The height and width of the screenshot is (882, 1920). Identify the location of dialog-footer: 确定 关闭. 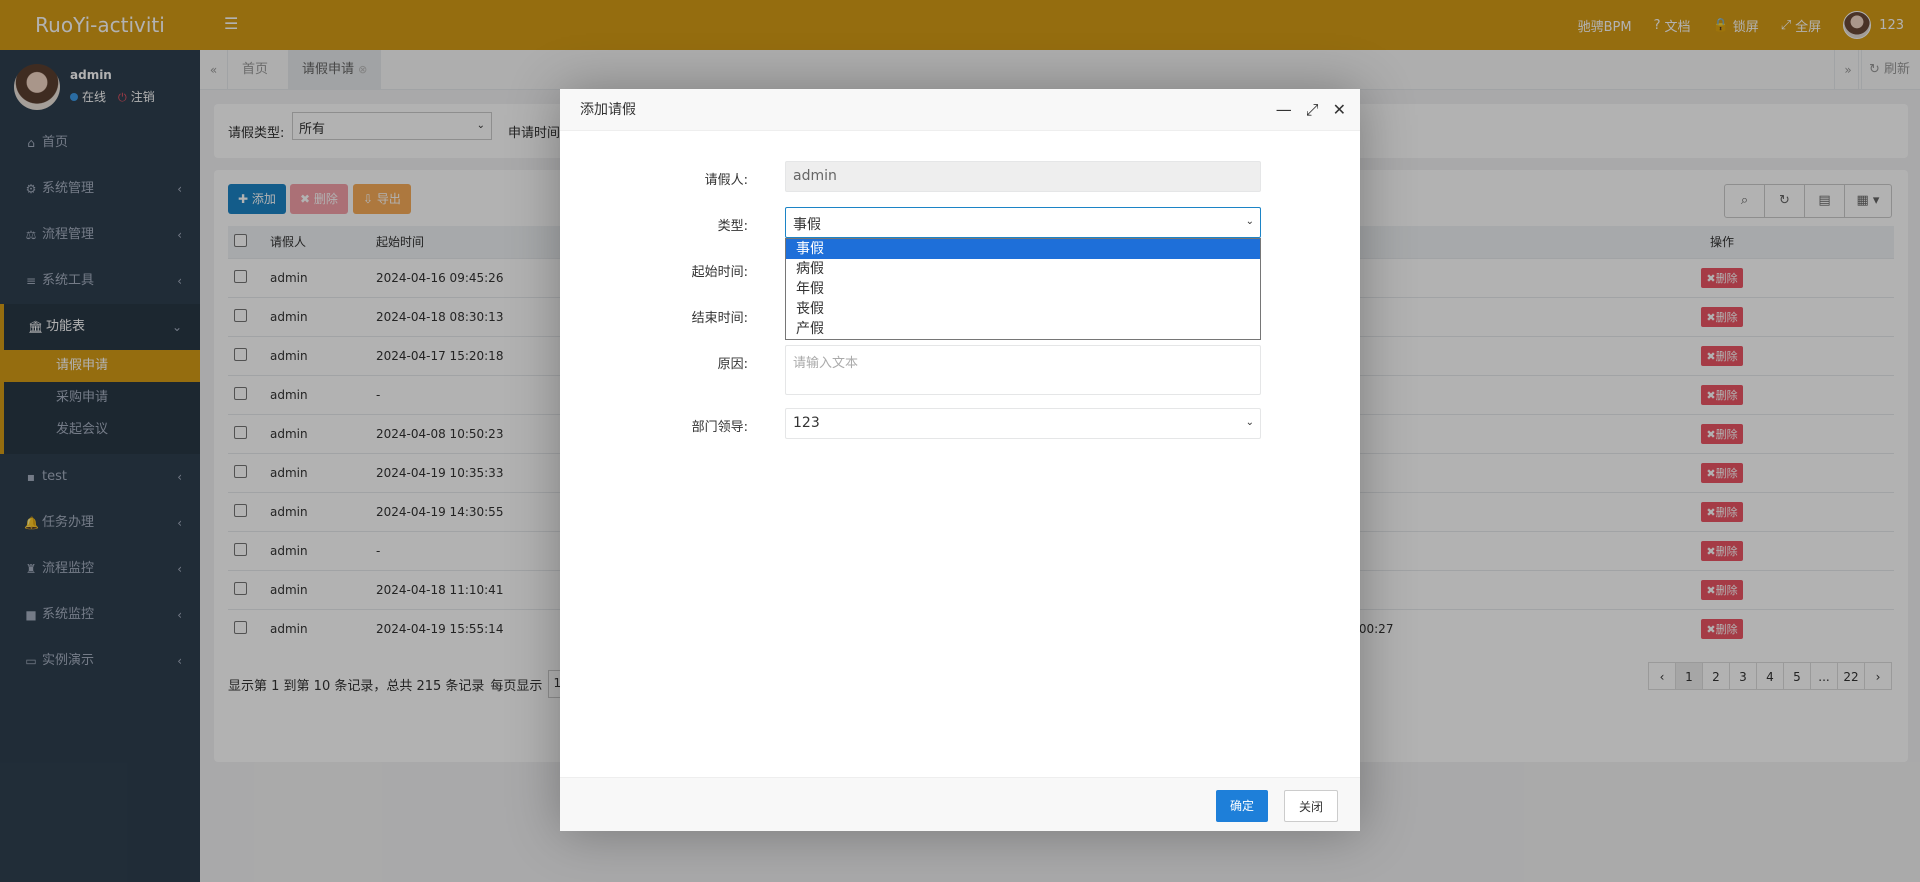
(960, 804).